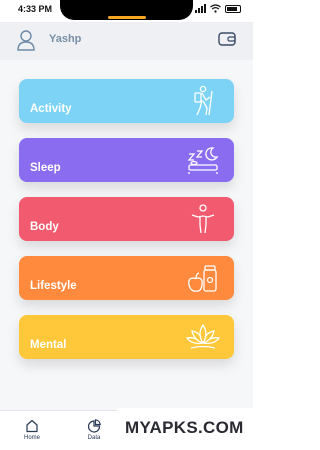  What do you see at coordinates (202, 278) in the screenshot?
I see `apple-jar-icon` at bounding box center [202, 278].